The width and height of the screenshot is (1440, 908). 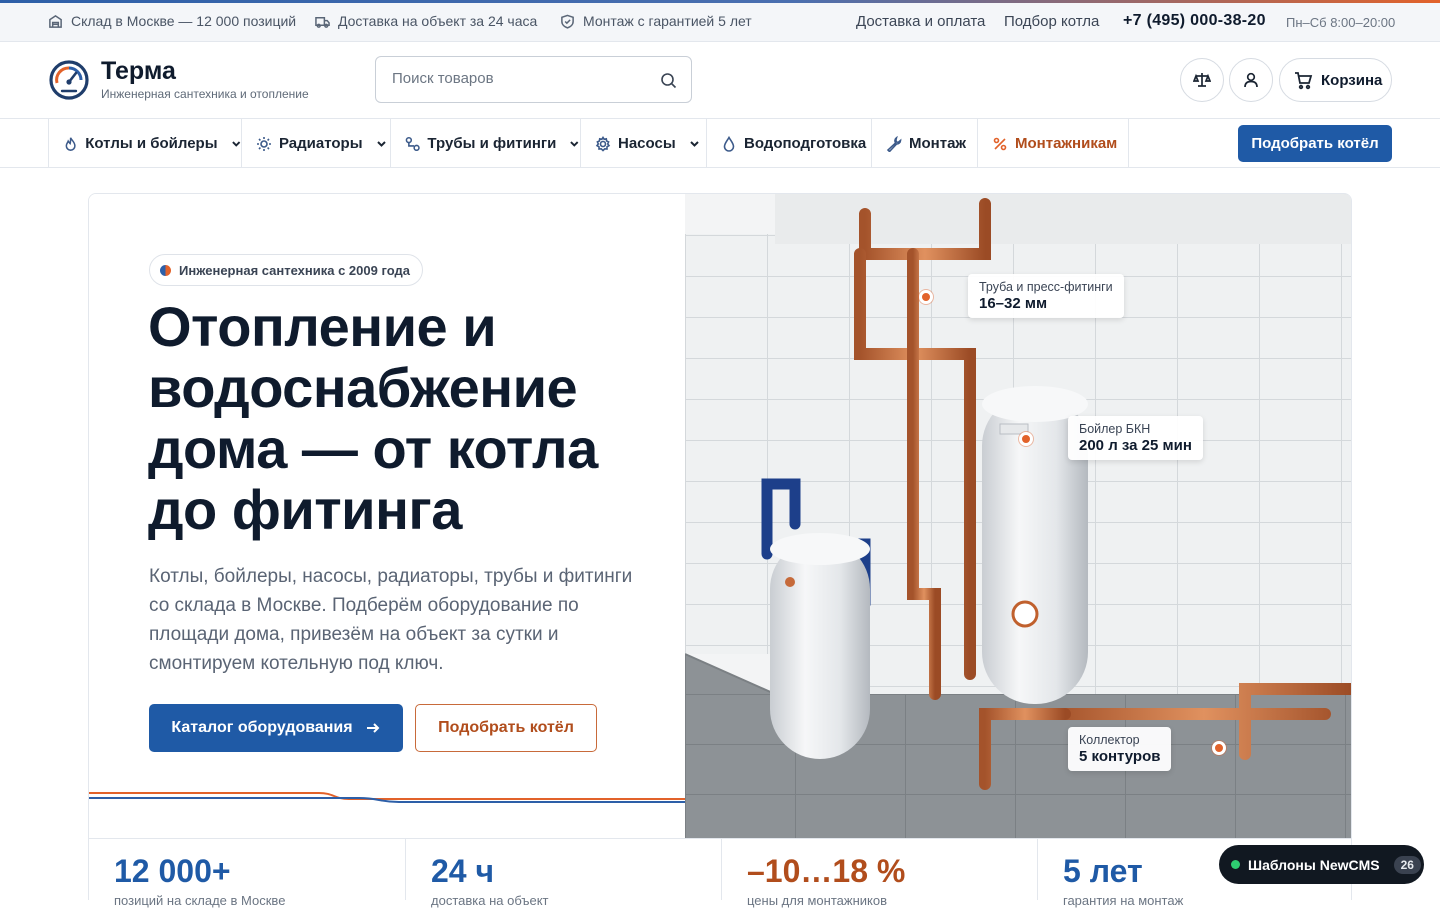 I want to click on user-icon, so click(x=1251, y=80).